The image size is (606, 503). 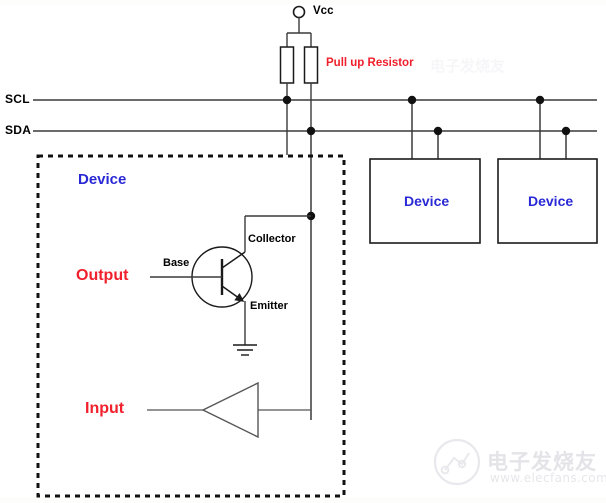 I want to click on pullup-resistor-group, so click(x=299, y=94).